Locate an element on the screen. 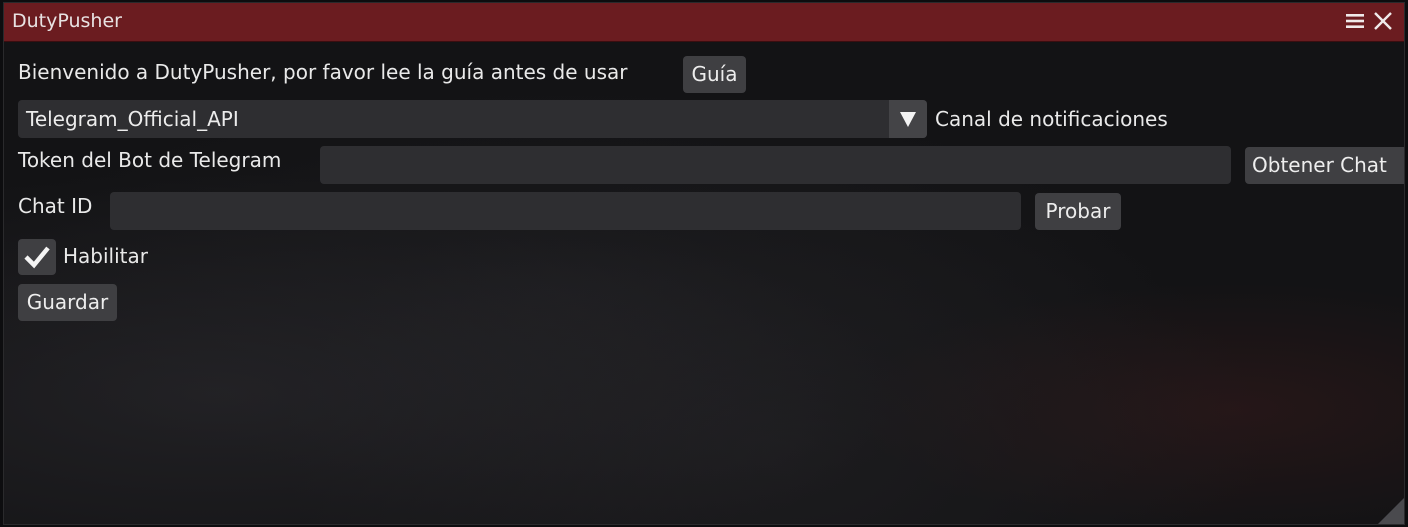 The image size is (1408, 527). channel-select-value: Telegram_Official_API is located at coordinates (132, 119).